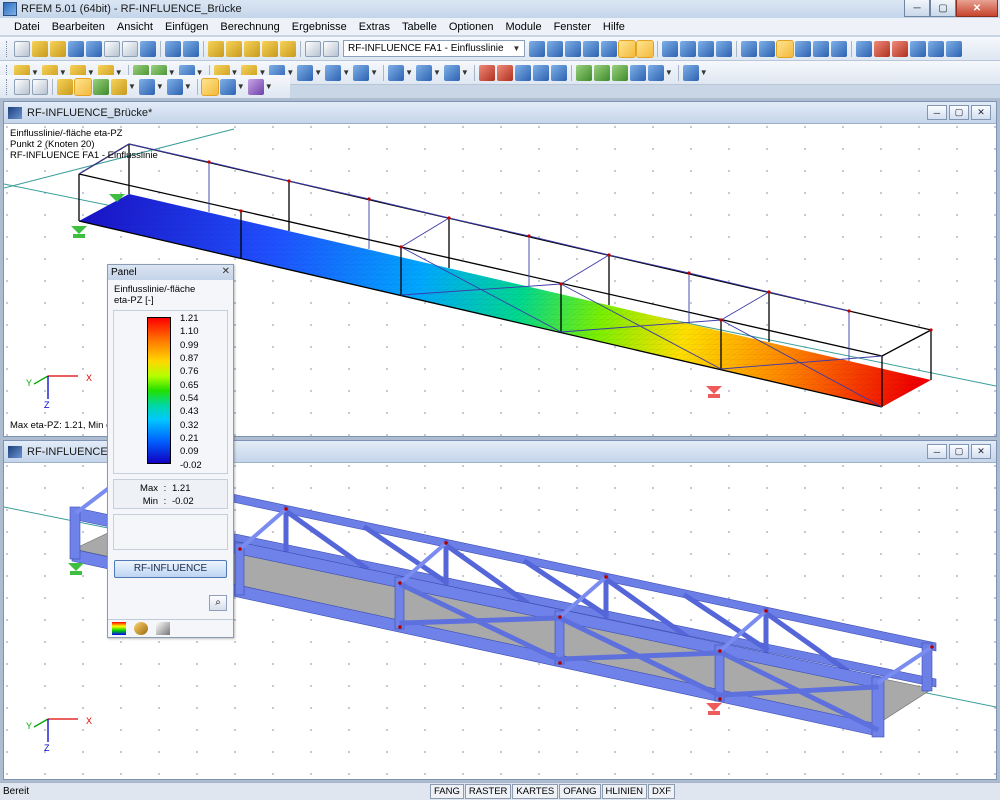 The width and height of the screenshot is (1000, 800). I want to click on menu-datei: Datei, so click(27, 27).